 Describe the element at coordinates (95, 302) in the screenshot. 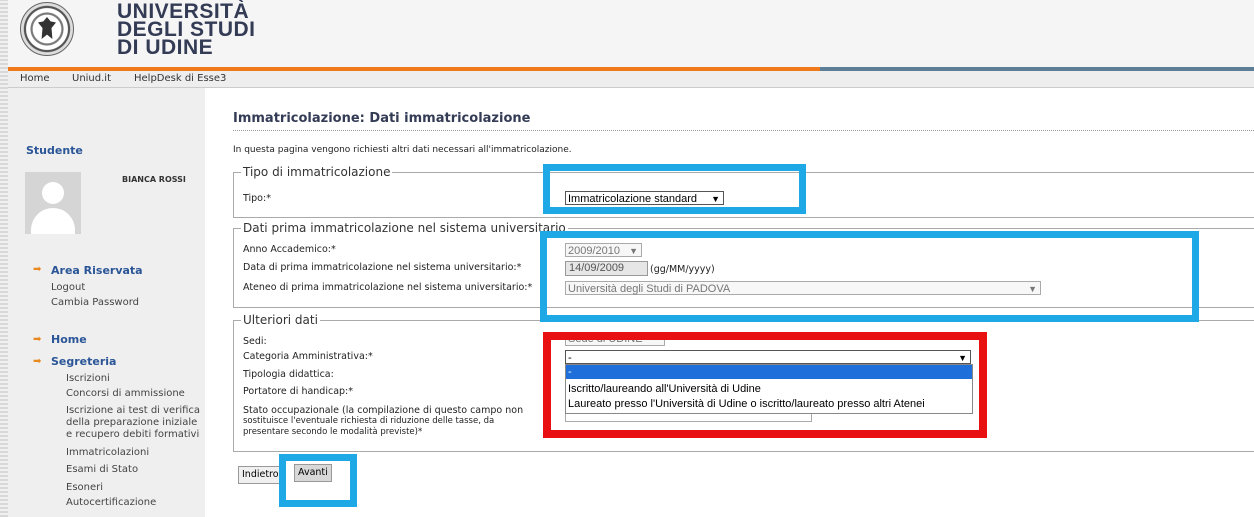

I see `sidebar-cambia-password: Cambia Password` at that location.